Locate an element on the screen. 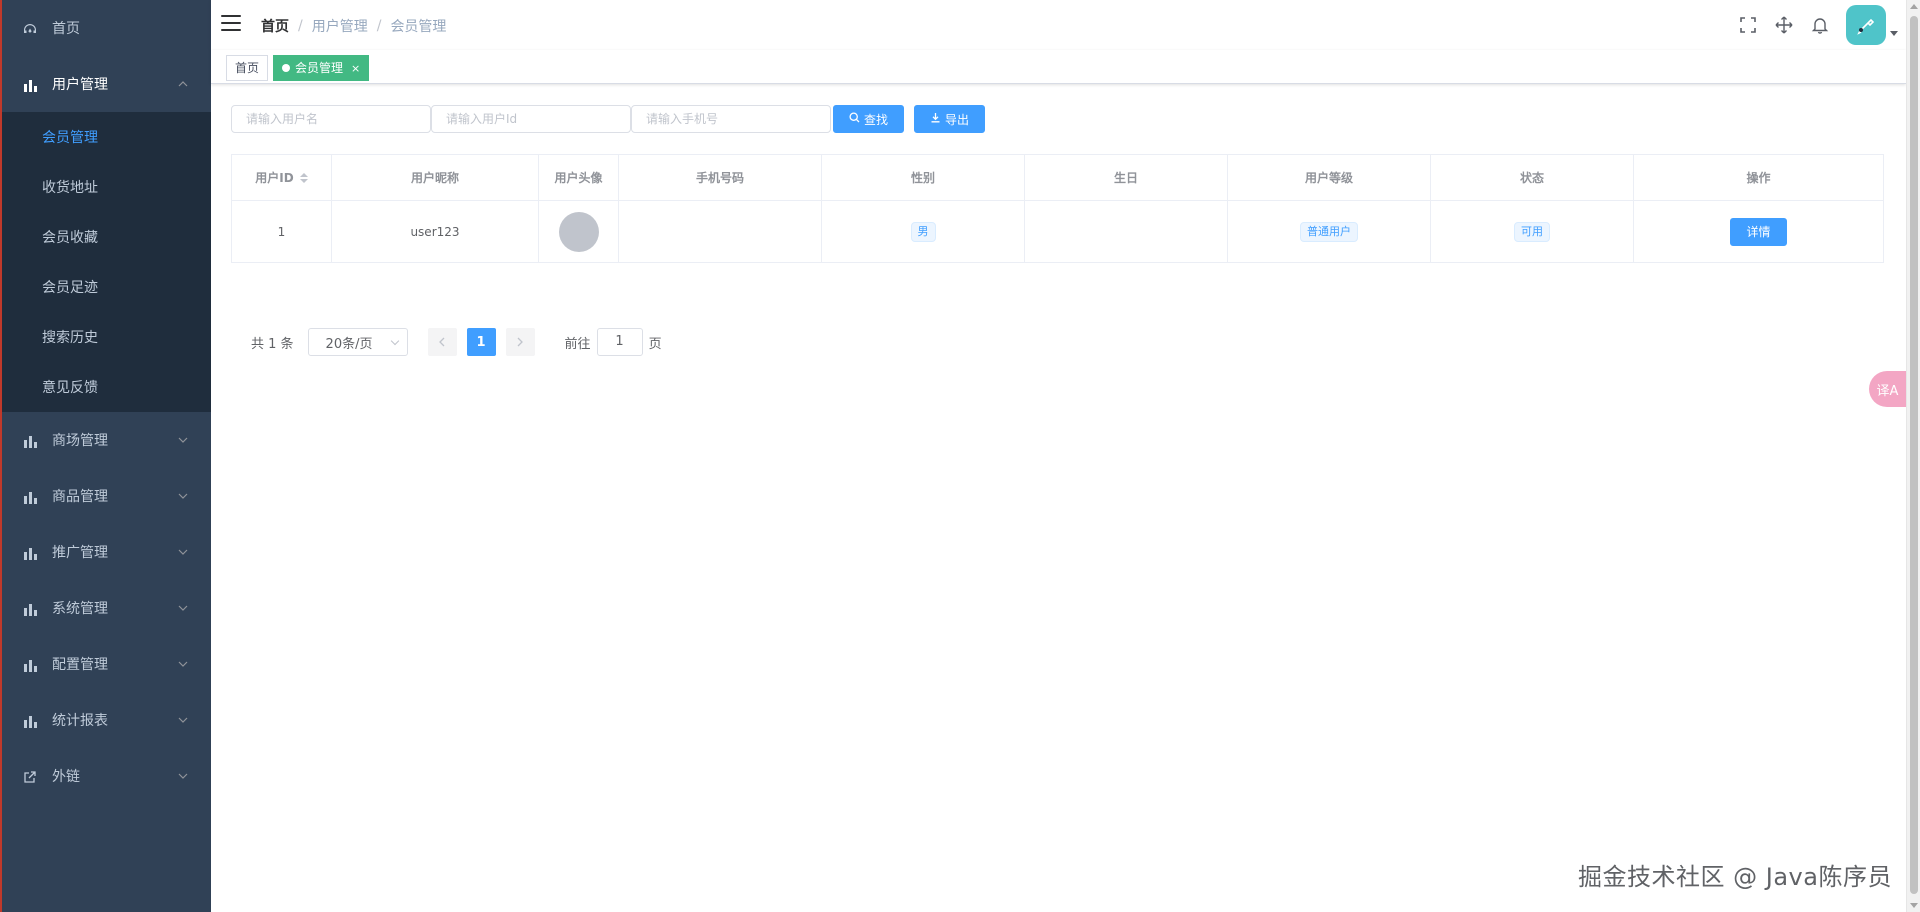 This screenshot has height=912, width=1920. pagination-total: 共 1 条 is located at coordinates (272, 344).